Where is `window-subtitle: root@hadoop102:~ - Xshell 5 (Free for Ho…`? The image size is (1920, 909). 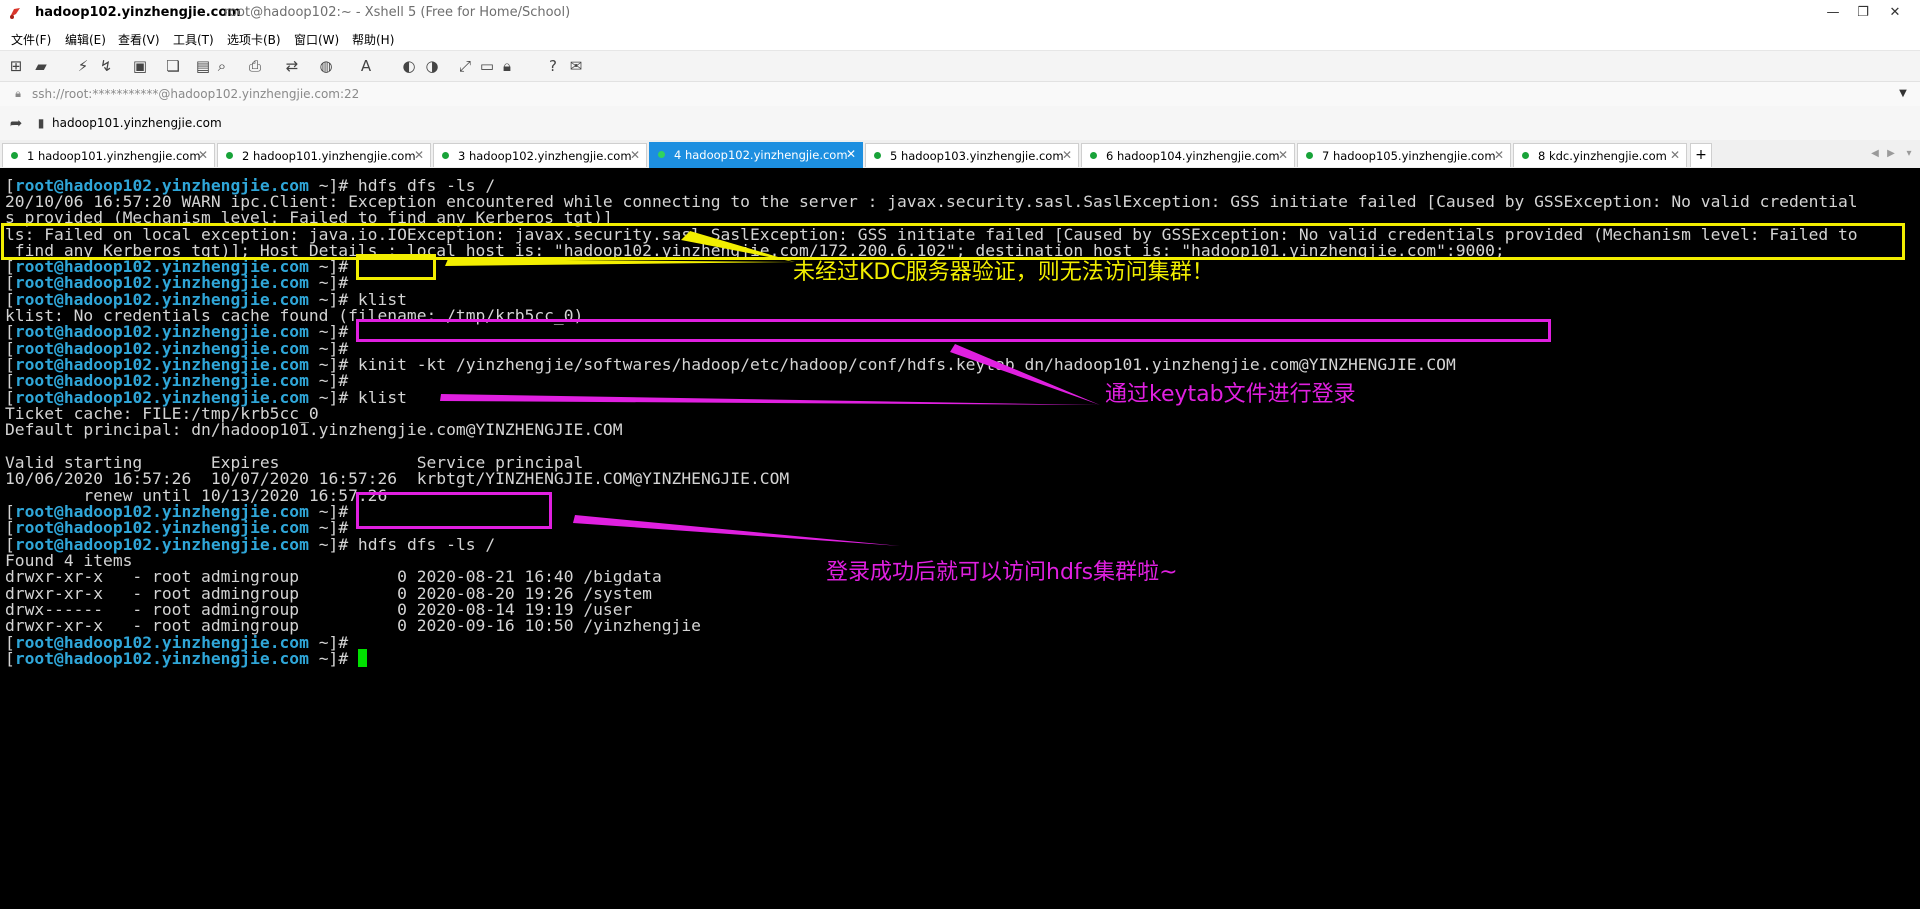
window-subtitle: root@hadoop102:~ - Xshell 5 (Free for Ho… is located at coordinates (397, 12).